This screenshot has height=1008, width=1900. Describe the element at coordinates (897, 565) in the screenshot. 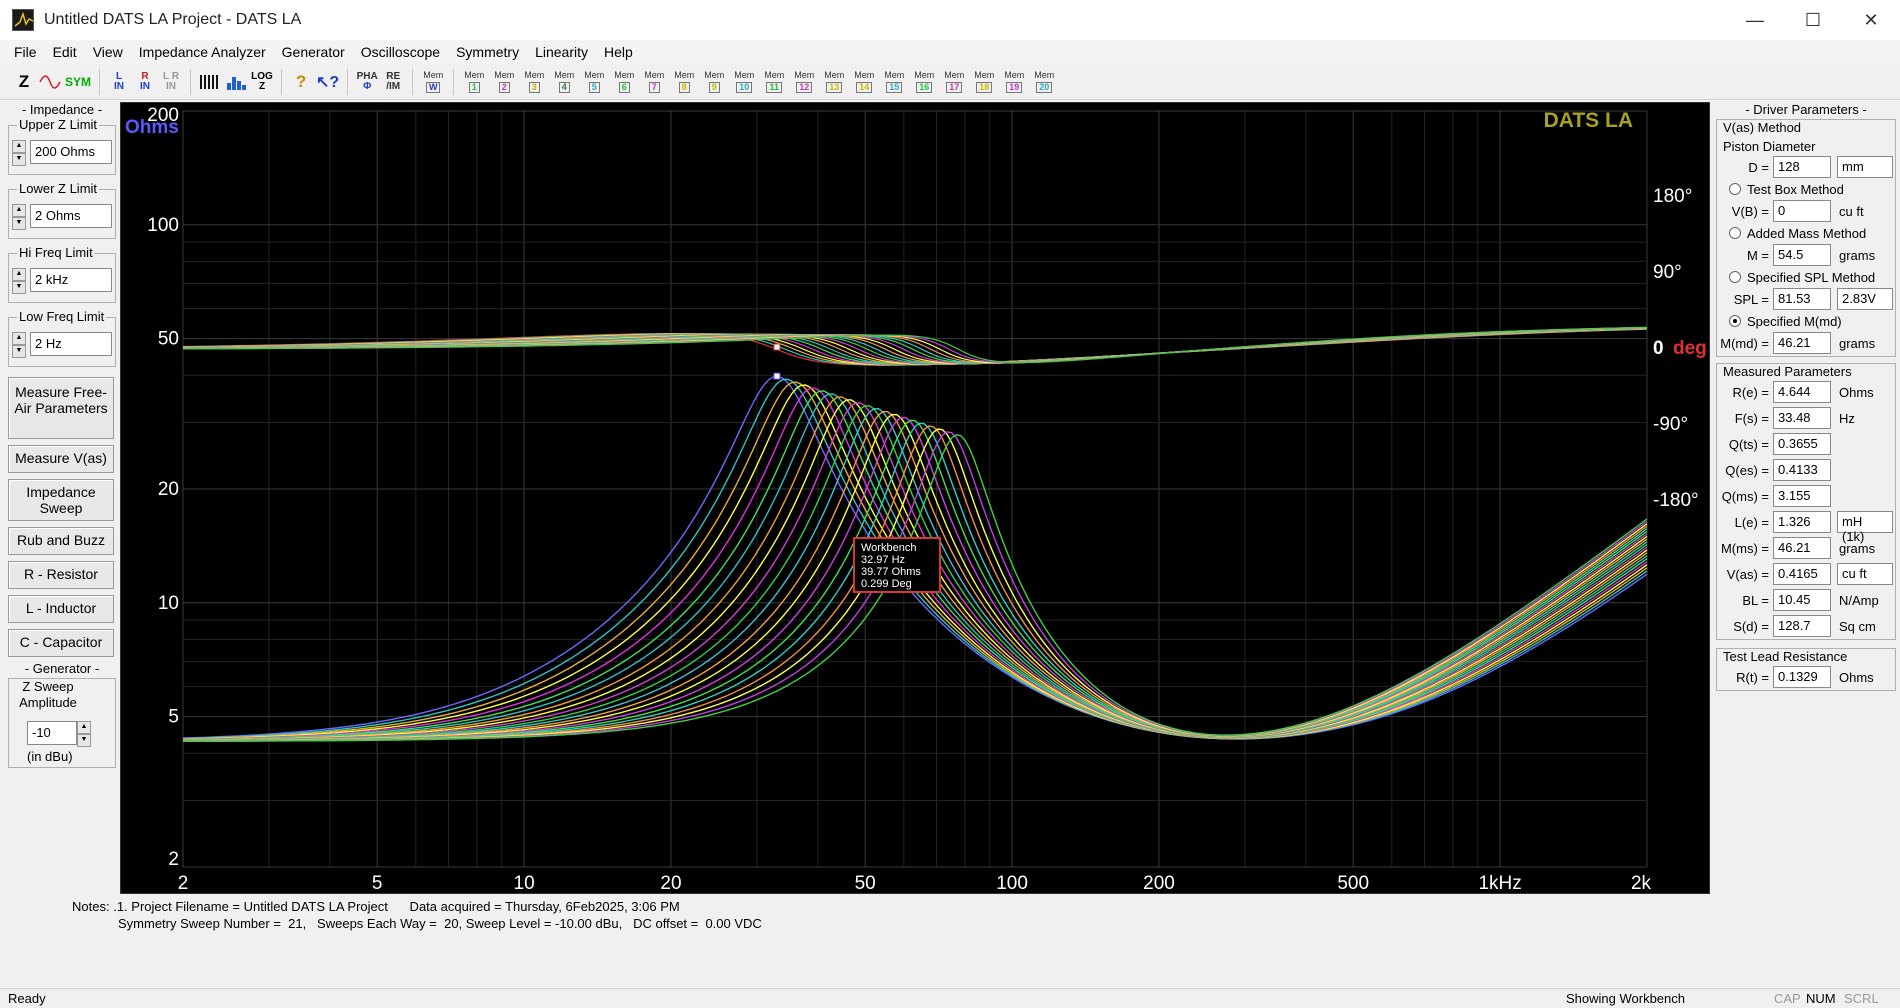

I see `cursor-readout: Workbench 32.97 Hz 39.77 Ohms 0.299 Deg` at that location.